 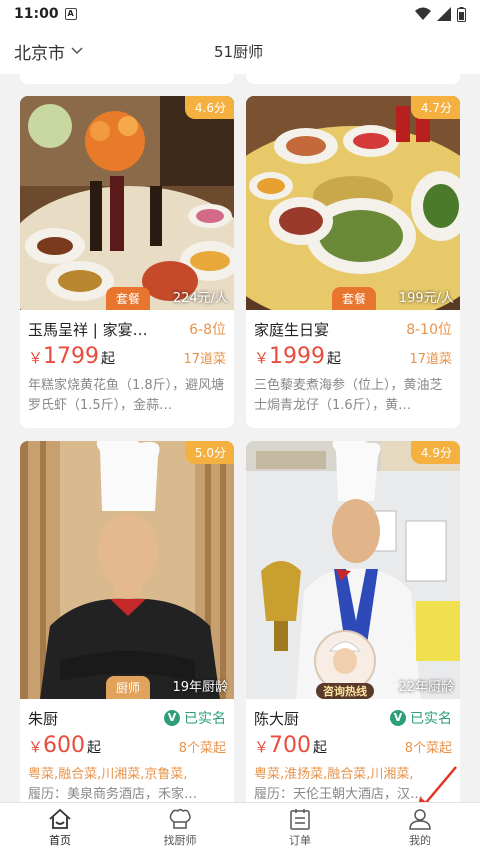 What do you see at coordinates (39, 53) in the screenshot?
I see `city-label: 北京市` at bounding box center [39, 53].